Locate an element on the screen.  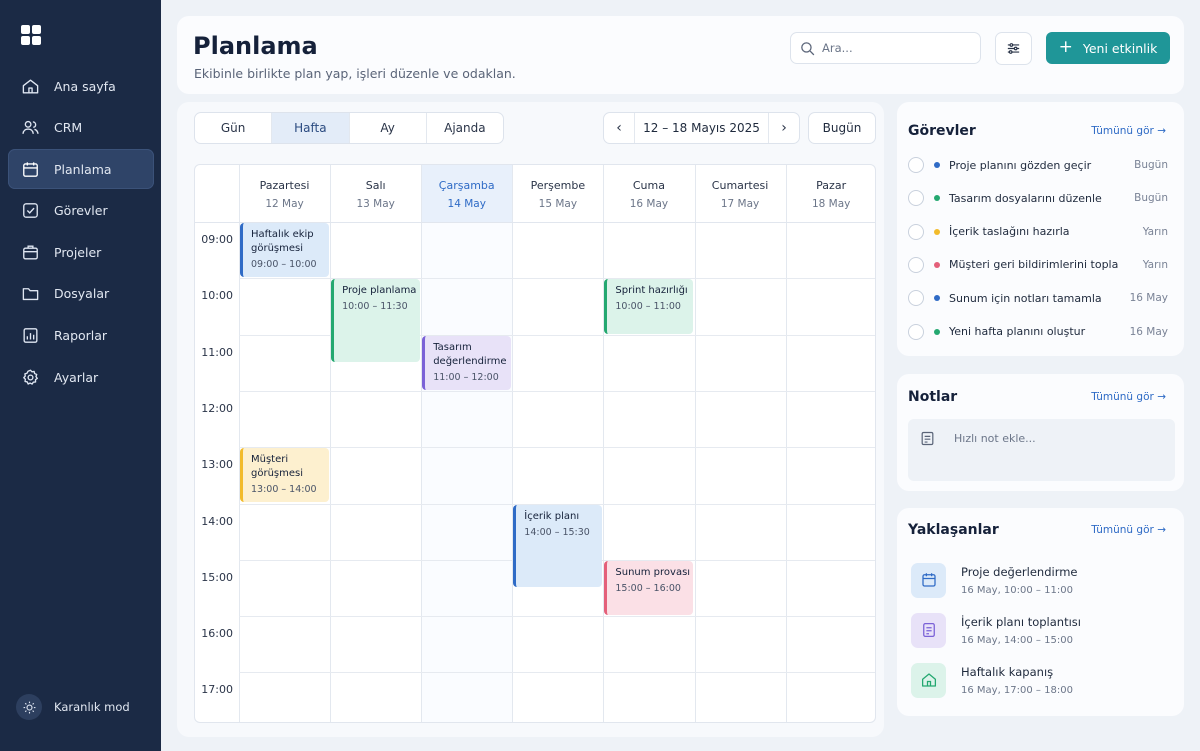
upcoming-item: Proje değerlendirme 16 May, 10:00 – 11:00 is located at coordinates (1040, 580).